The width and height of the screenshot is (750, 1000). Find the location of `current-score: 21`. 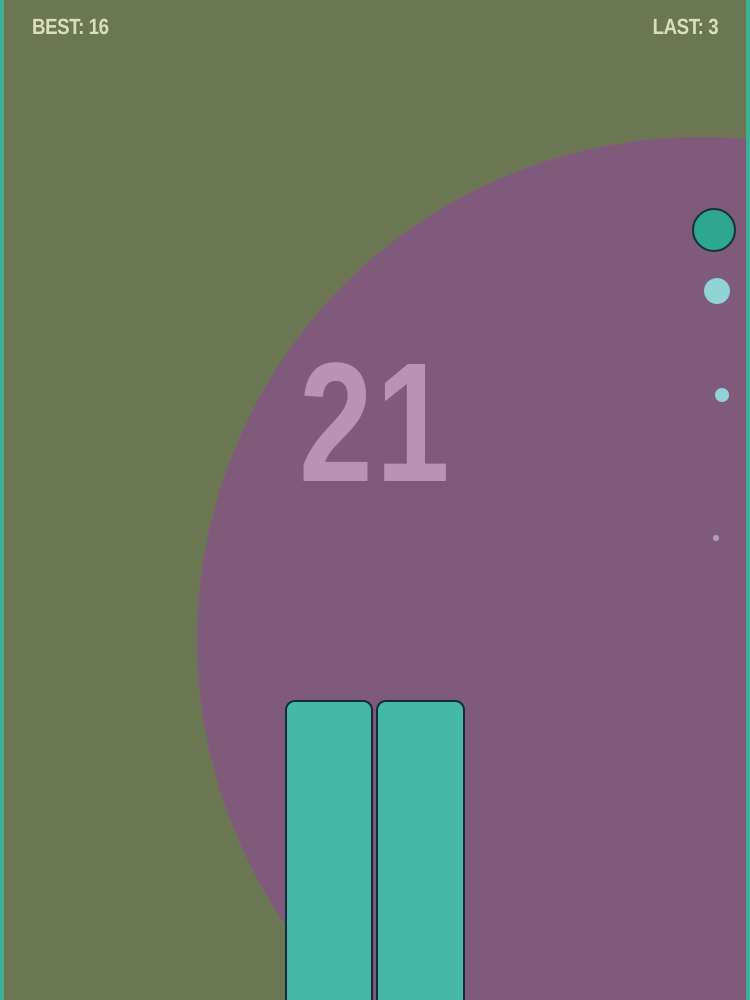

current-score: 21 is located at coordinates (376, 423).